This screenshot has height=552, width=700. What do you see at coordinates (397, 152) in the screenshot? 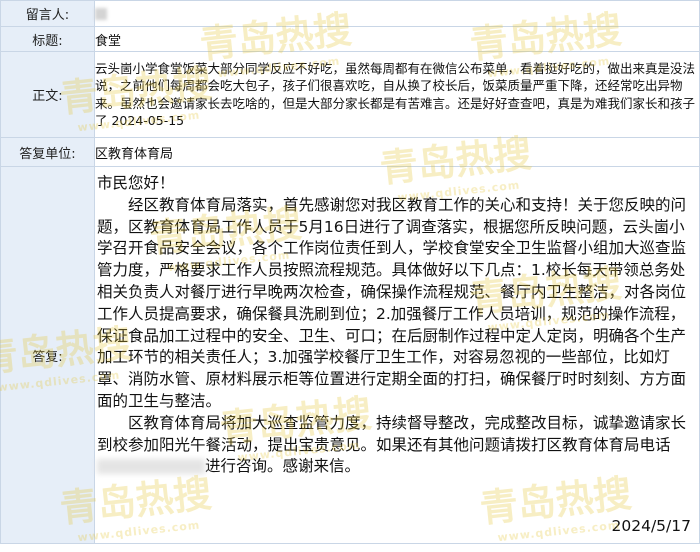
I see `unit-value: 区教育体育局` at bounding box center [397, 152].